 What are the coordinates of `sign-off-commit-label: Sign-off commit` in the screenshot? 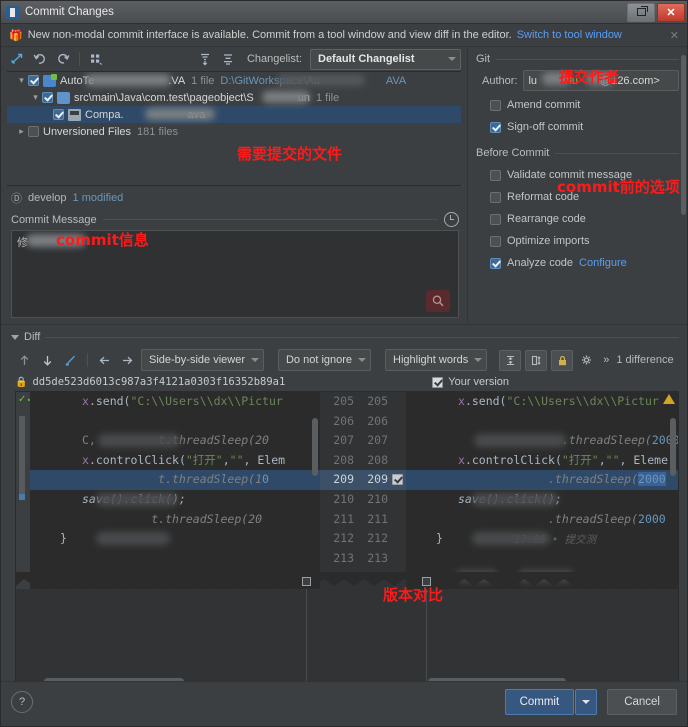 It's located at (545, 127).